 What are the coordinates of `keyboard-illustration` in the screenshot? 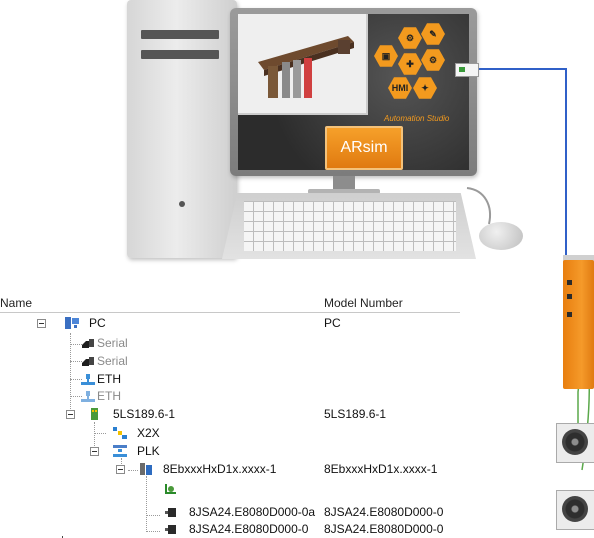 It's located at (349, 226).